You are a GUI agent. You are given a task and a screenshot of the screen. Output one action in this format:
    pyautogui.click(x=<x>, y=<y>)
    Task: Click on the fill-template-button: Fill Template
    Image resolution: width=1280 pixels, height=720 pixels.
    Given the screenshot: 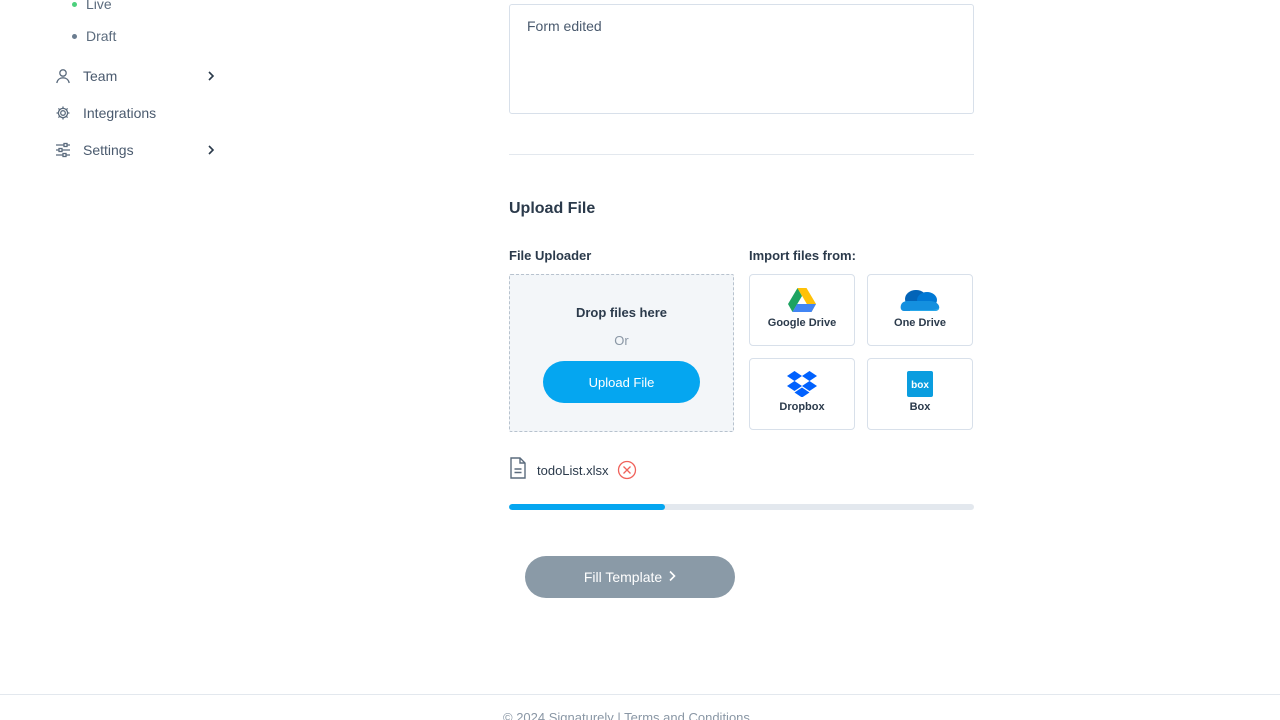 What is the action you would take?
    pyautogui.click(x=630, y=577)
    